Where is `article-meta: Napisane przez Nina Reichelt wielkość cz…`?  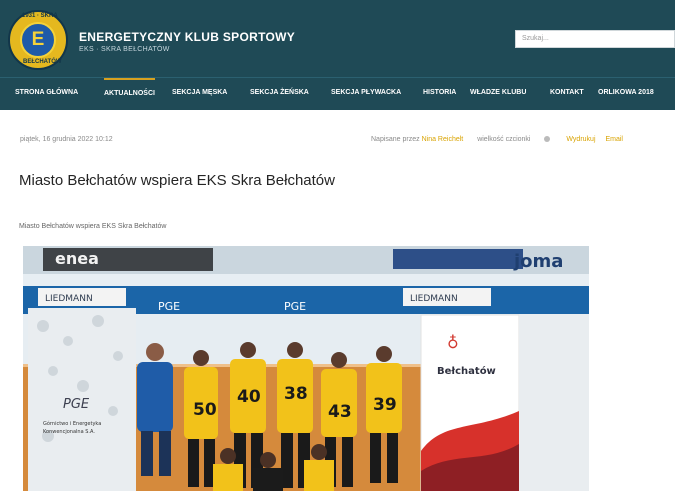
article-meta: Napisane przez Nina Reichelt wielkość cz… is located at coordinates (497, 139).